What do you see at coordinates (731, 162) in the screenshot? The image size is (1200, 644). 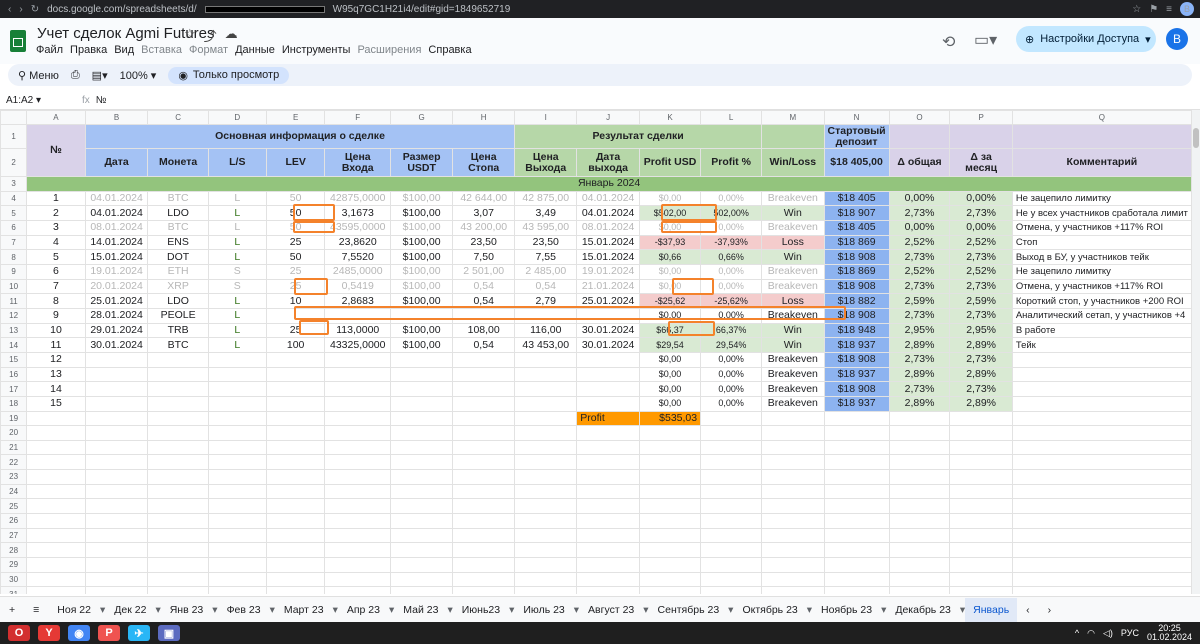 I see `column-title: Profit %` at bounding box center [731, 162].